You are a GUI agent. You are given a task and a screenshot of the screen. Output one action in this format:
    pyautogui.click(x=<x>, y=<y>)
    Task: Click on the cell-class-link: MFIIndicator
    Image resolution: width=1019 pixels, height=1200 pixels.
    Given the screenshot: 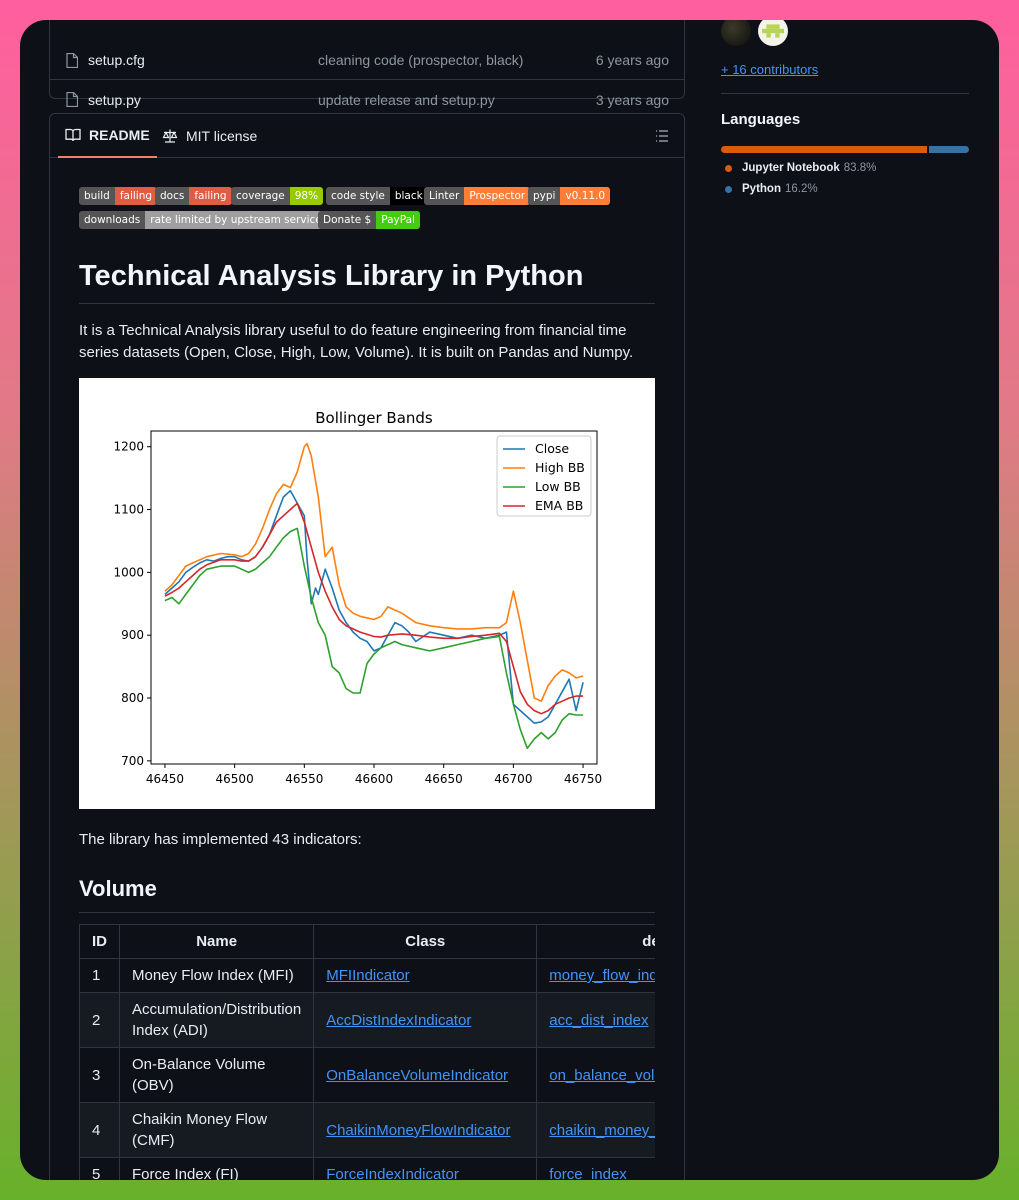 What is the action you would take?
    pyautogui.click(x=367, y=975)
    